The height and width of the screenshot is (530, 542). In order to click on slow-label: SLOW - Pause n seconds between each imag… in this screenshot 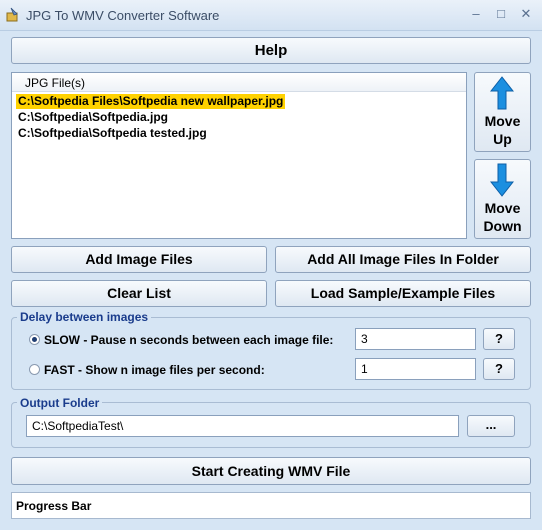, I will do `click(189, 340)`.